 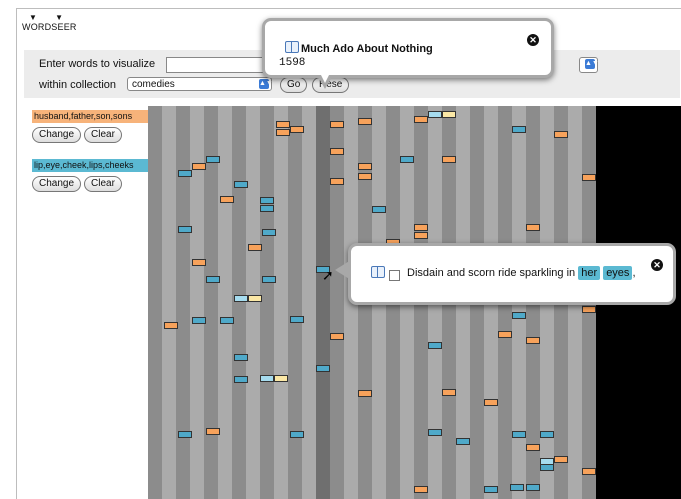 What do you see at coordinates (200, 84) in the screenshot?
I see `collection-select: comedies ▲▼` at bounding box center [200, 84].